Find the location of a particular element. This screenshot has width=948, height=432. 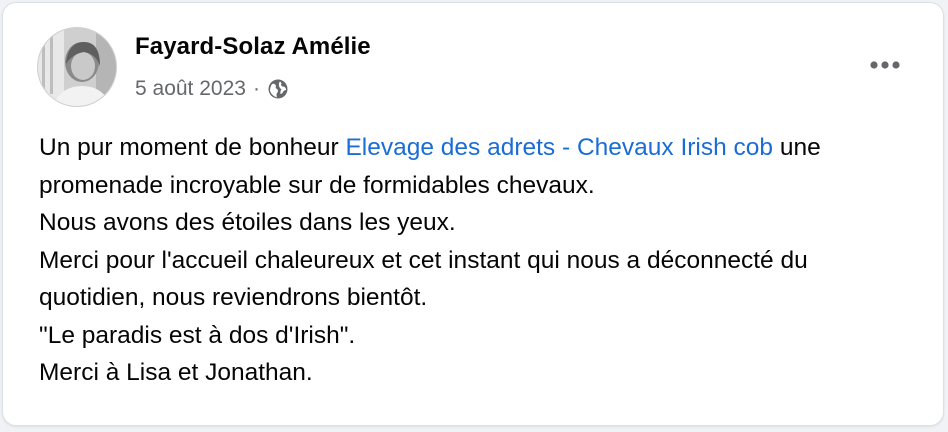

tagged-page-link: Elevage des adrets - Chevaux Irish cob is located at coordinates (559, 147).